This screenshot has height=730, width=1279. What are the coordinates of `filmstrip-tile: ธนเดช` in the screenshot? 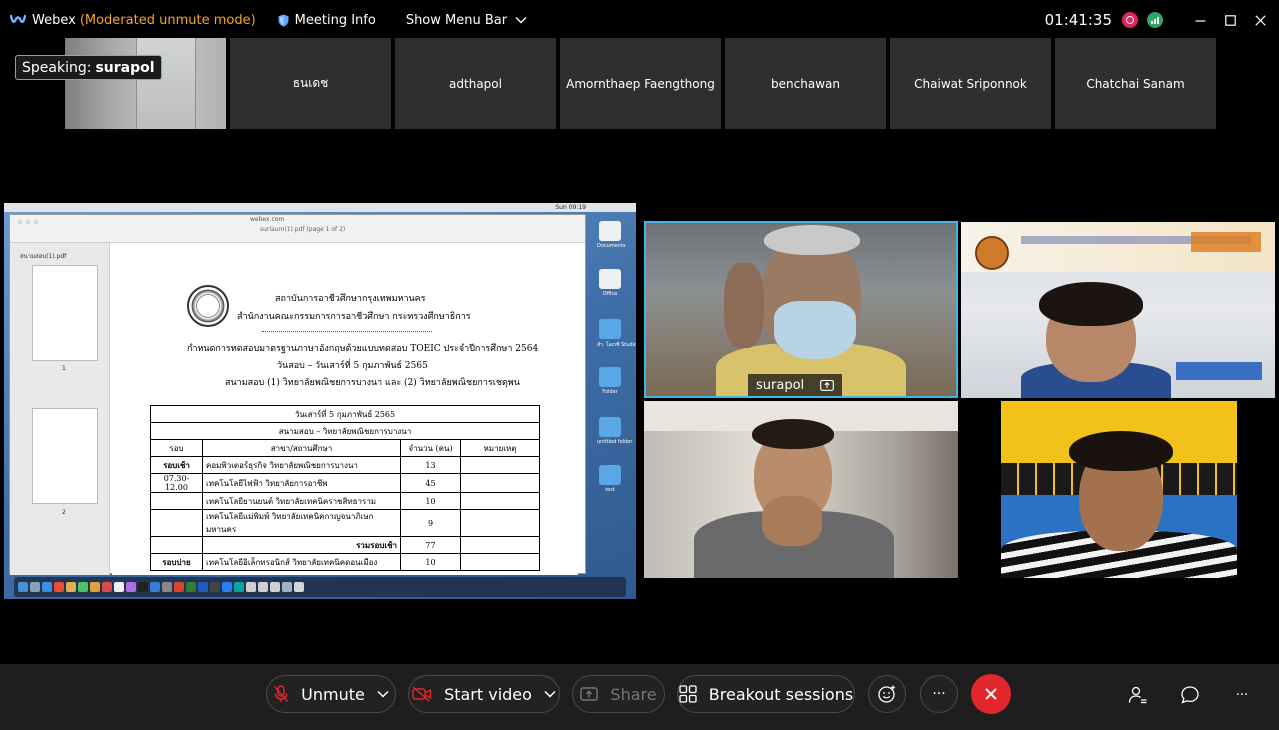 It's located at (310, 83).